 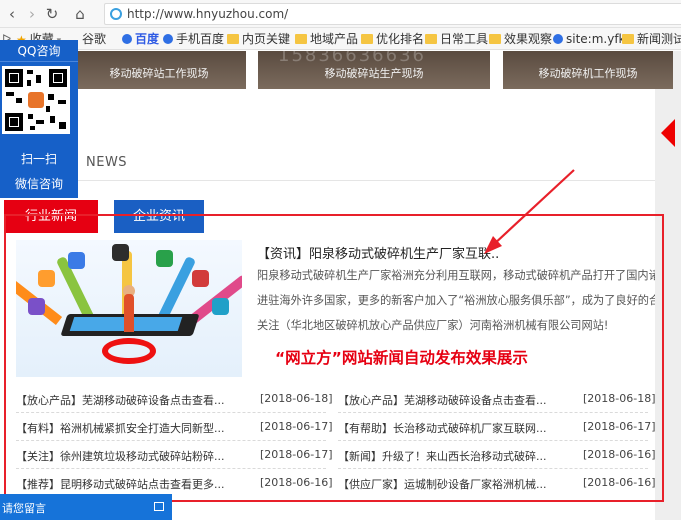 What do you see at coordinates (588, 73) in the screenshot?
I see `gallery-caption: 移动破碎机工作现场` at bounding box center [588, 73].